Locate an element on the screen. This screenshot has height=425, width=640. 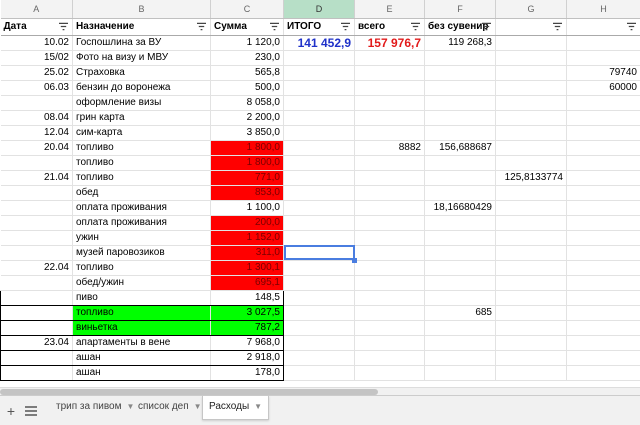
cell-c: 1 100,0 is located at coordinates (247, 208).